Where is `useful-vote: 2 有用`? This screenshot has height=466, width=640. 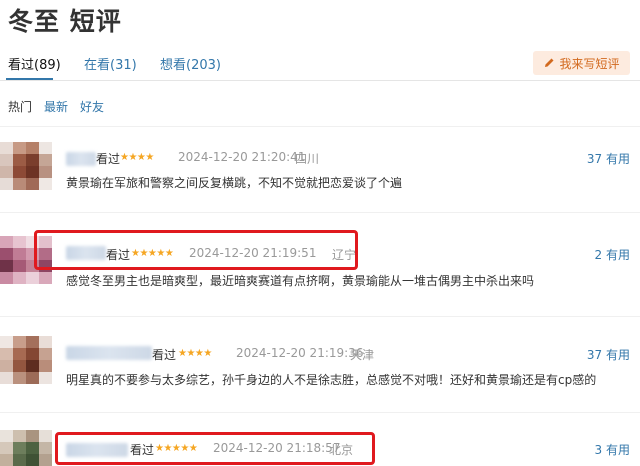 useful-vote: 2 有用 is located at coordinates (612, 254).